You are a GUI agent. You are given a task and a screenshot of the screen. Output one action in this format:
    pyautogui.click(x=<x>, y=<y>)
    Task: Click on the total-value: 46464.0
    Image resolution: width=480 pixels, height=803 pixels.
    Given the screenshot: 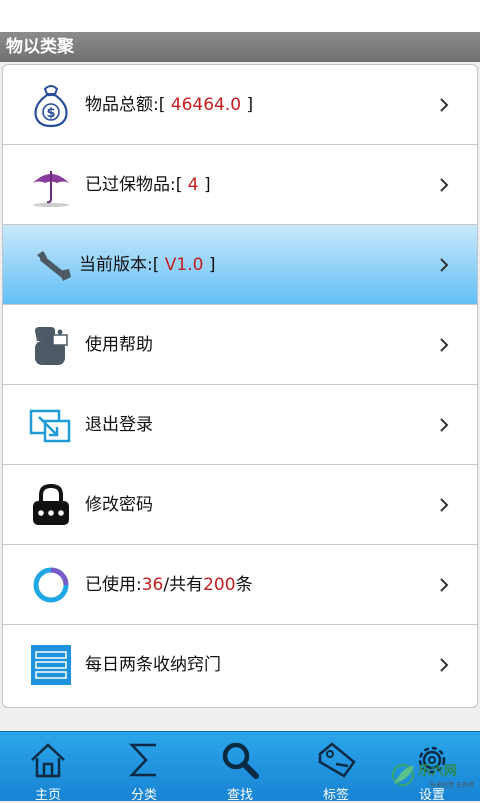 What is the action you would take?
    pyautogui.click(x=206, y=105)
    